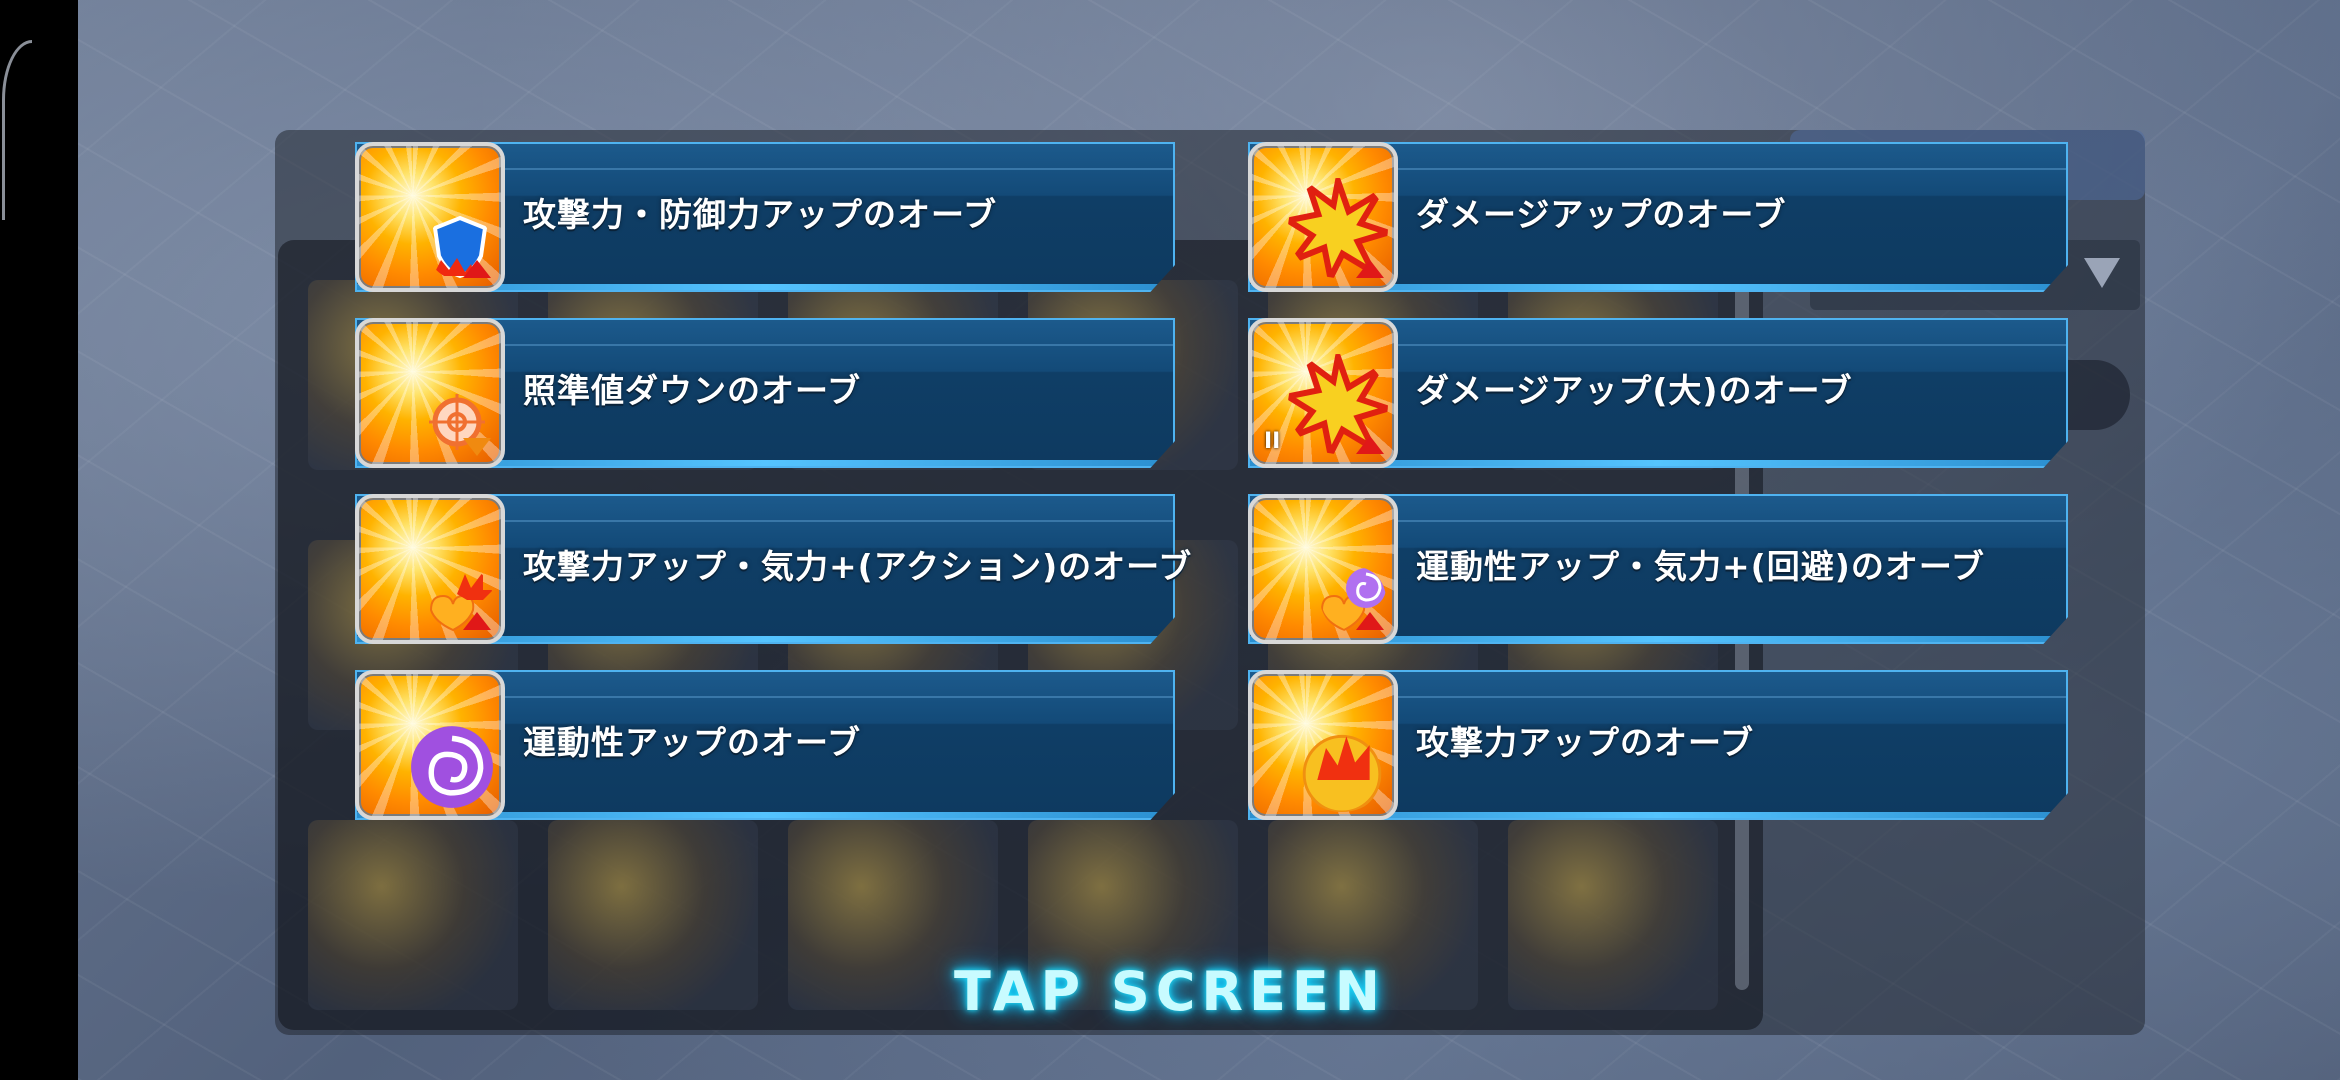  I want to click on orb-item-mobility-up: 運動性アップのオーブ, so click(765, 745).